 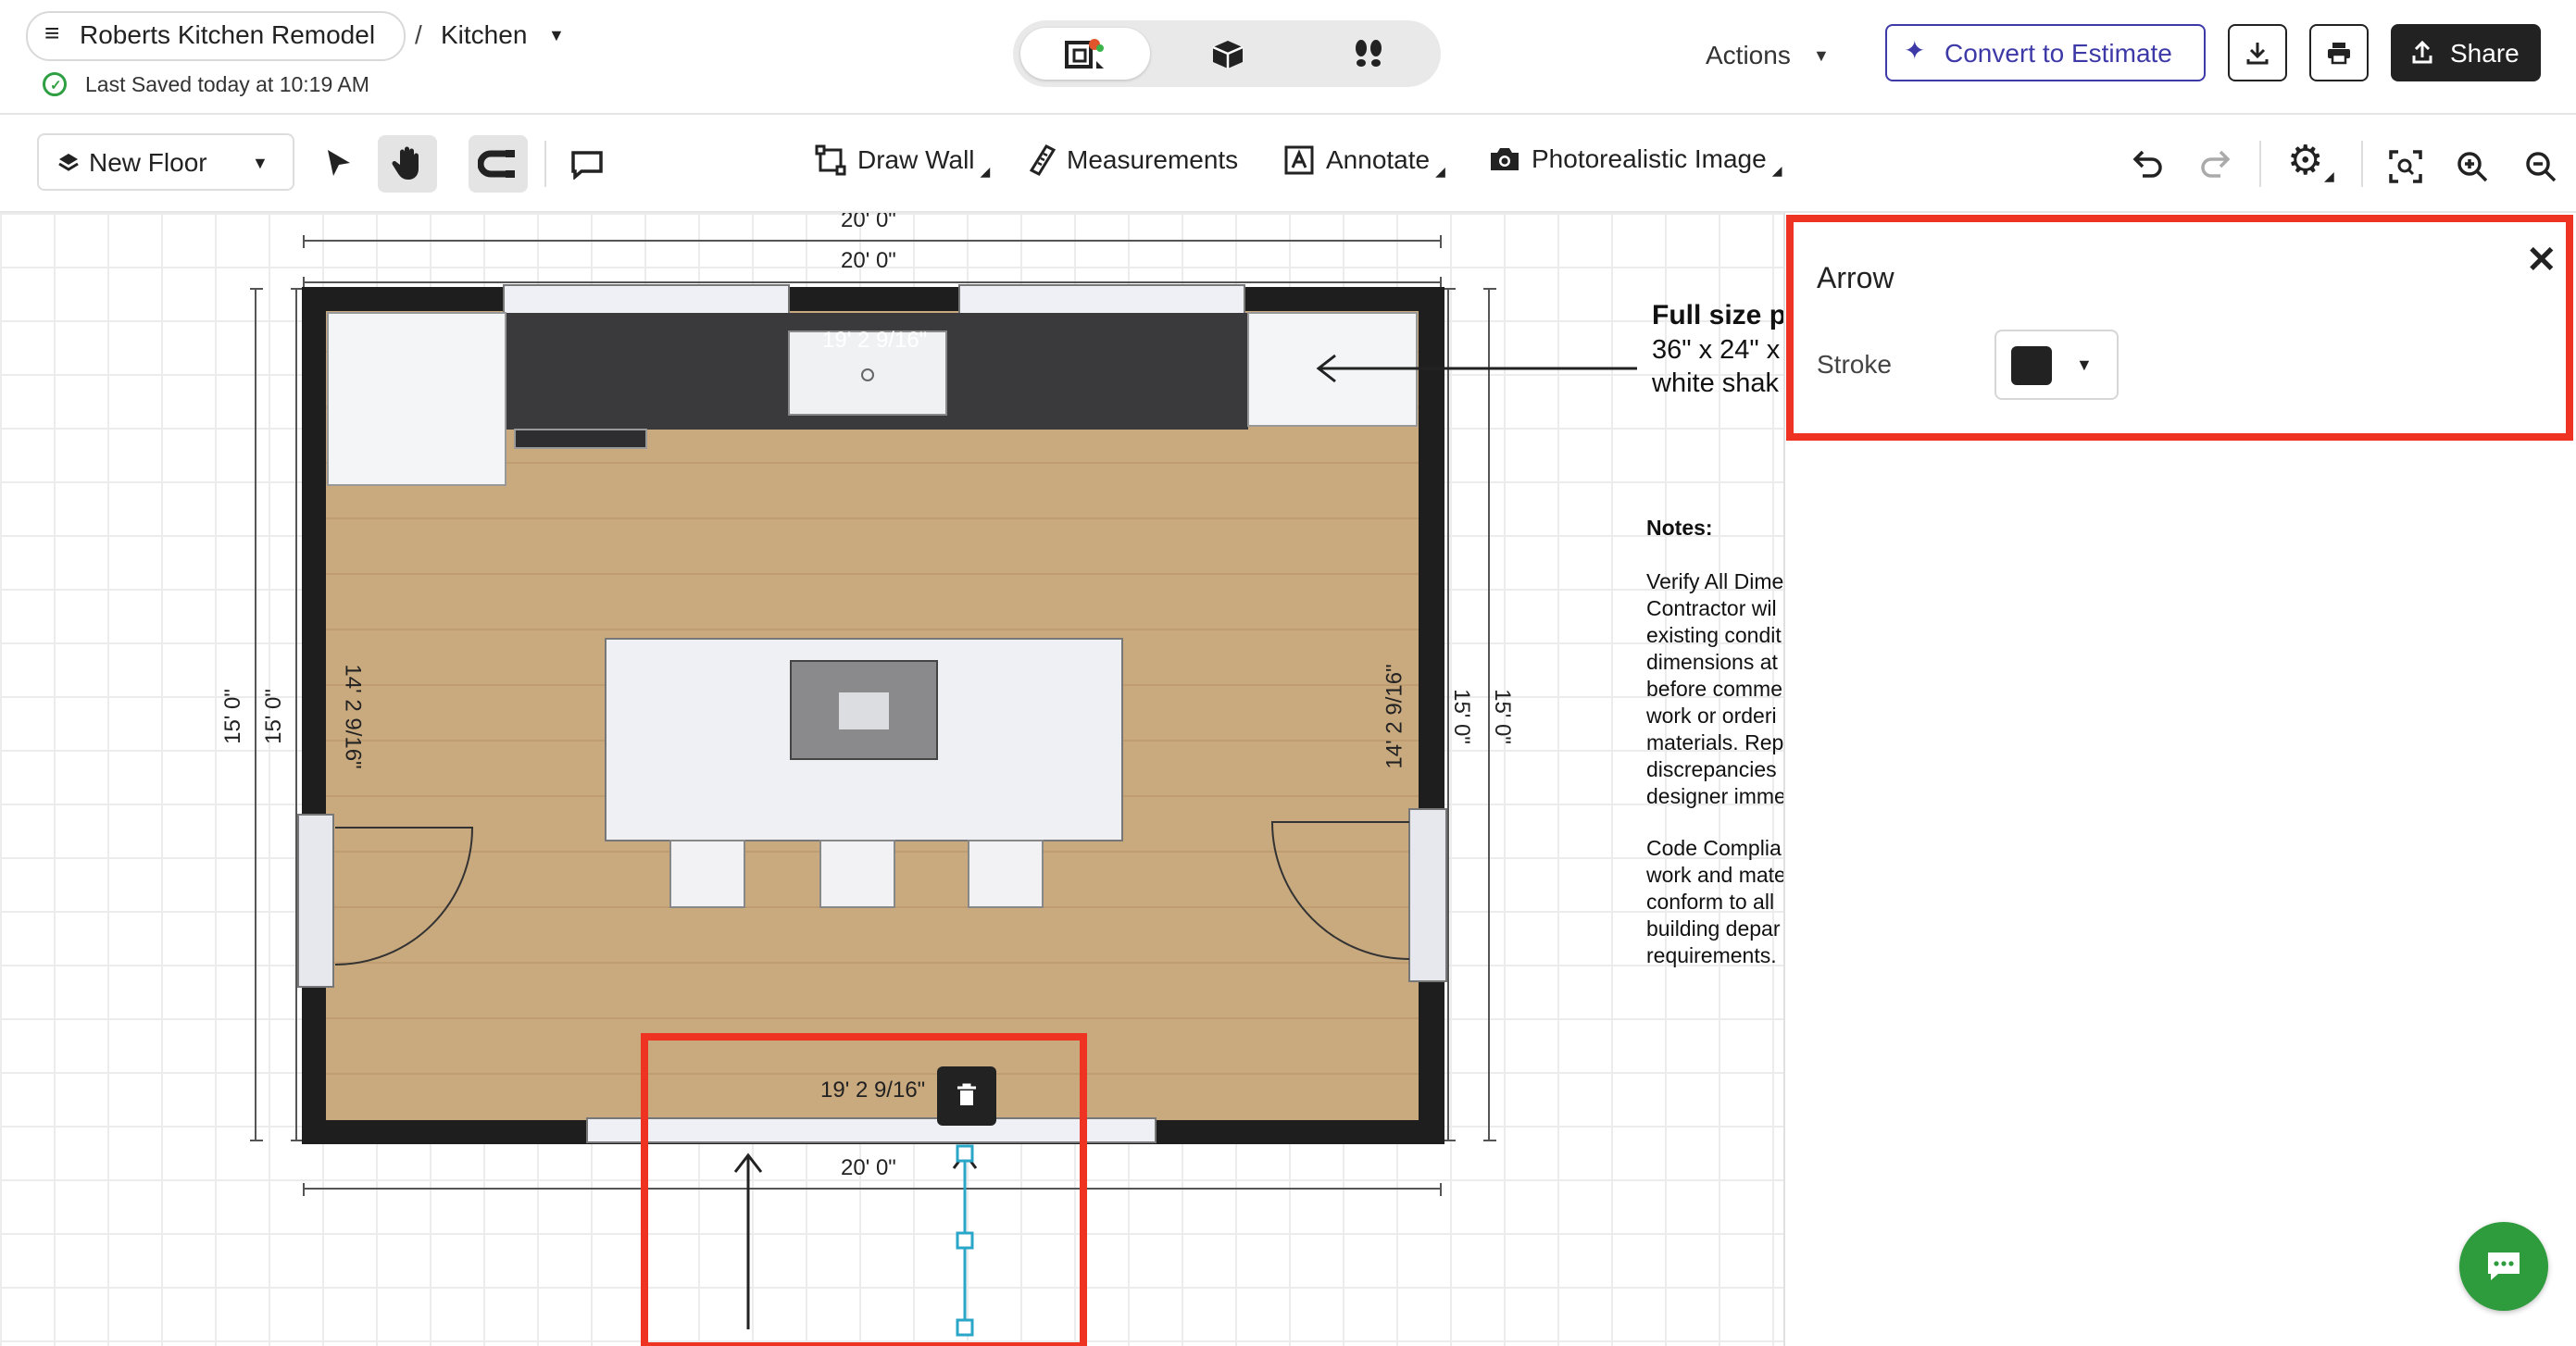 I want to click on draw-wall-more-icon: ◢, so click(x=986, y=171).